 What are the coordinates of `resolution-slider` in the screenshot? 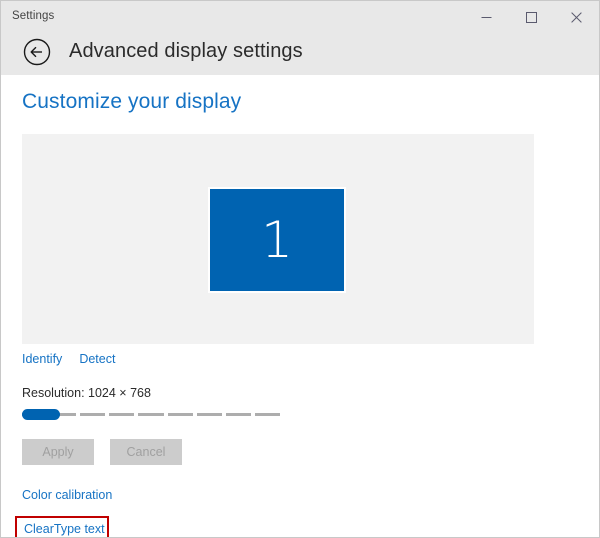 It's located at (151, 415).